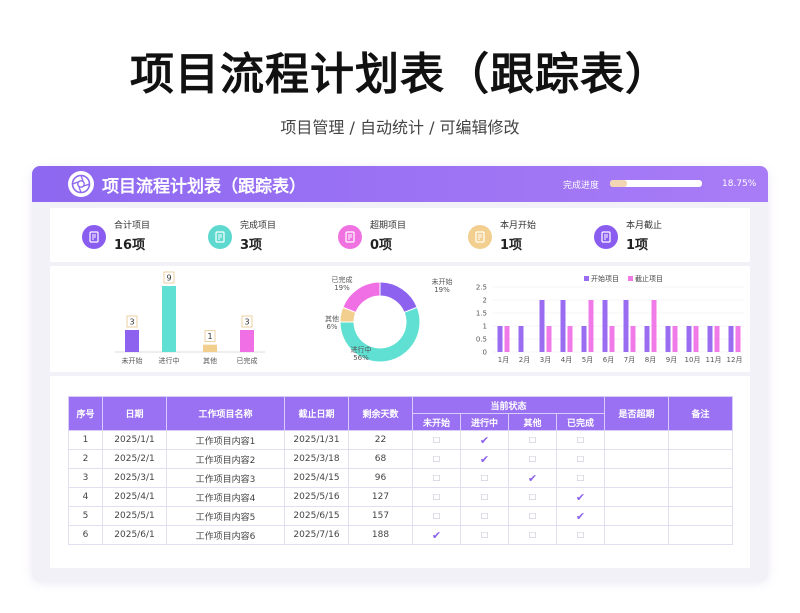 This screenshot has height=613, width=800. Describe the element at coordinates (380, 497) in the screenshot. I see `cell-remaining: 127` at that location.